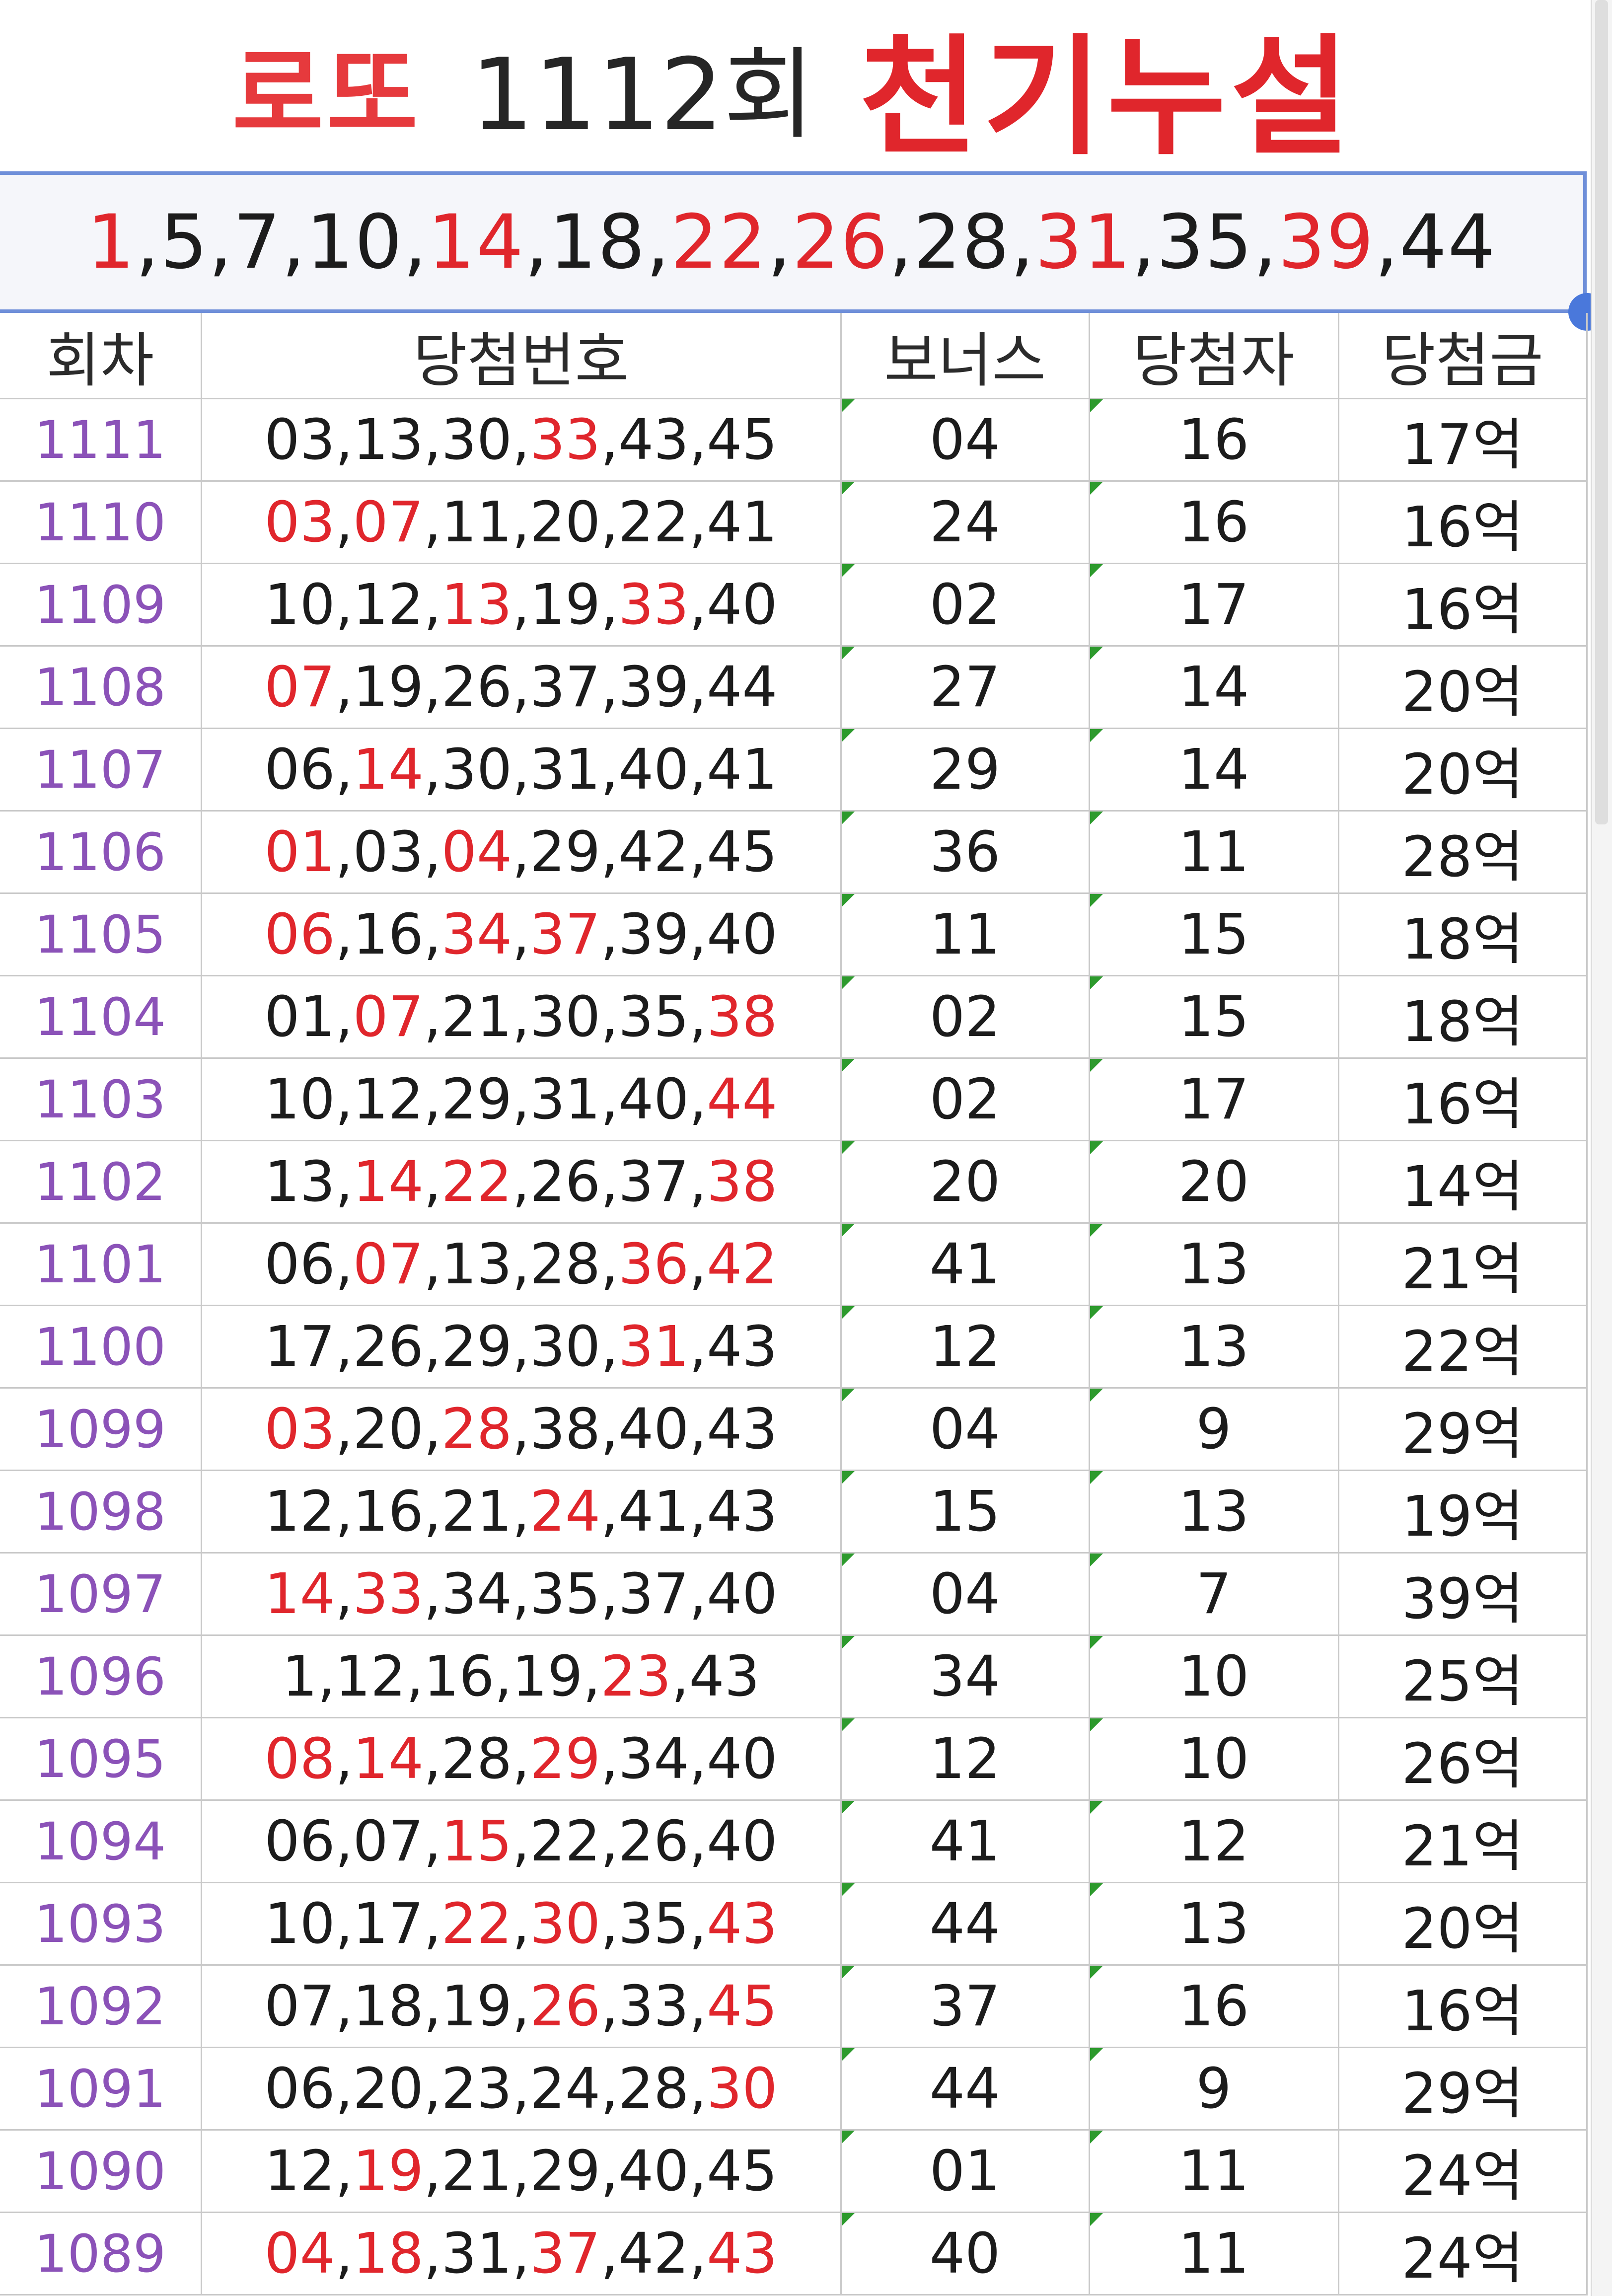  What do you see at coordinates (521, 852) in the screenshot?
I see `winning-numbers-cell: 01,03,04,29,42,45` at bounding box center [521, 852].